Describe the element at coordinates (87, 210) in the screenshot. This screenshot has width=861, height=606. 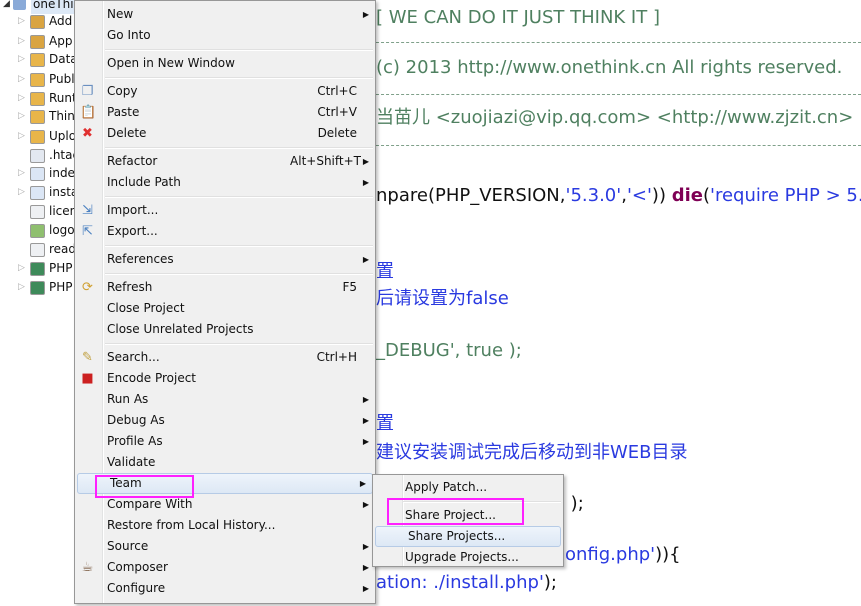
I see `import-icon: ⇲` at that location.